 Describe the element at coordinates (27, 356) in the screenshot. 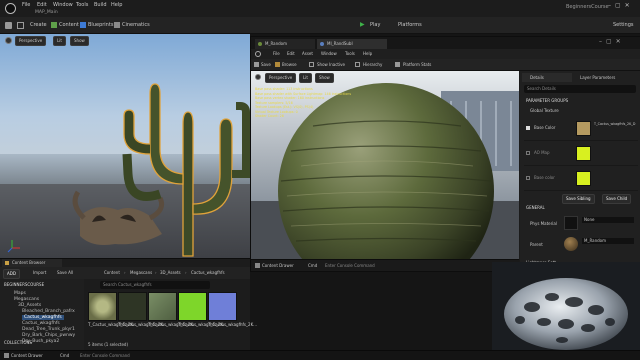

I see `content-drawer-button: Content Drawer` at that location.